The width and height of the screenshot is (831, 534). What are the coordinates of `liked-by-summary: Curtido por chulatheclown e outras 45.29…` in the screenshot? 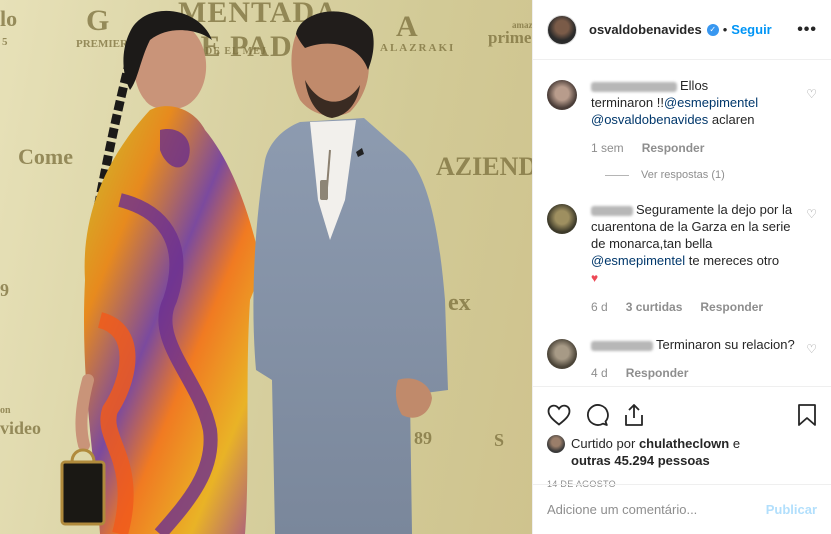 It's located at (682, 452).